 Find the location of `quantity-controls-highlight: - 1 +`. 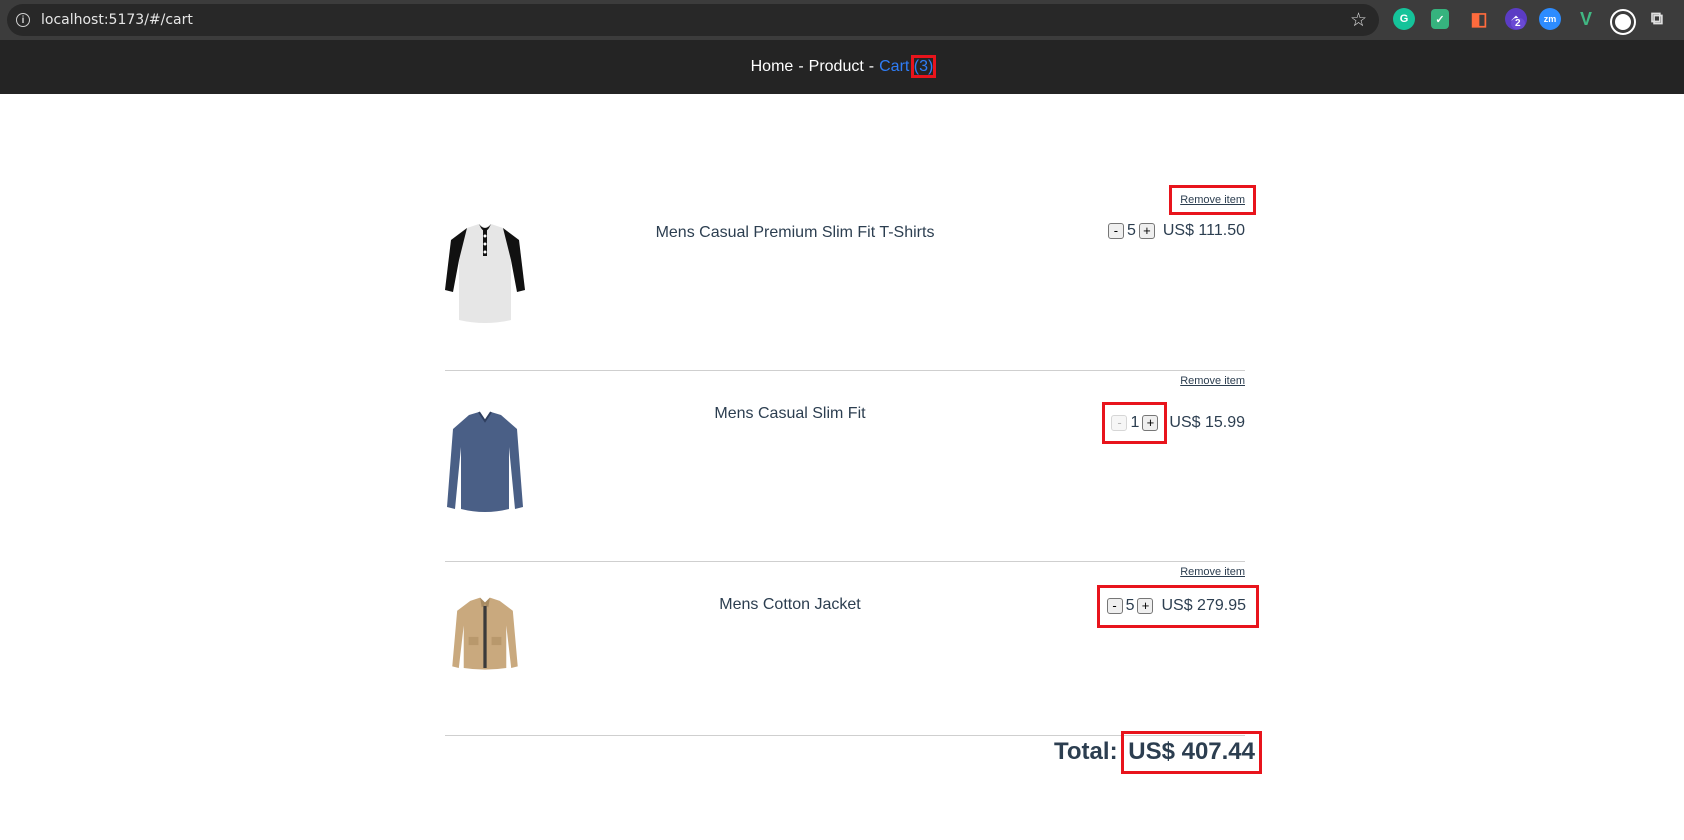

quantity-controls-highlight: - 1 + is located at coordinates (1135, 423).